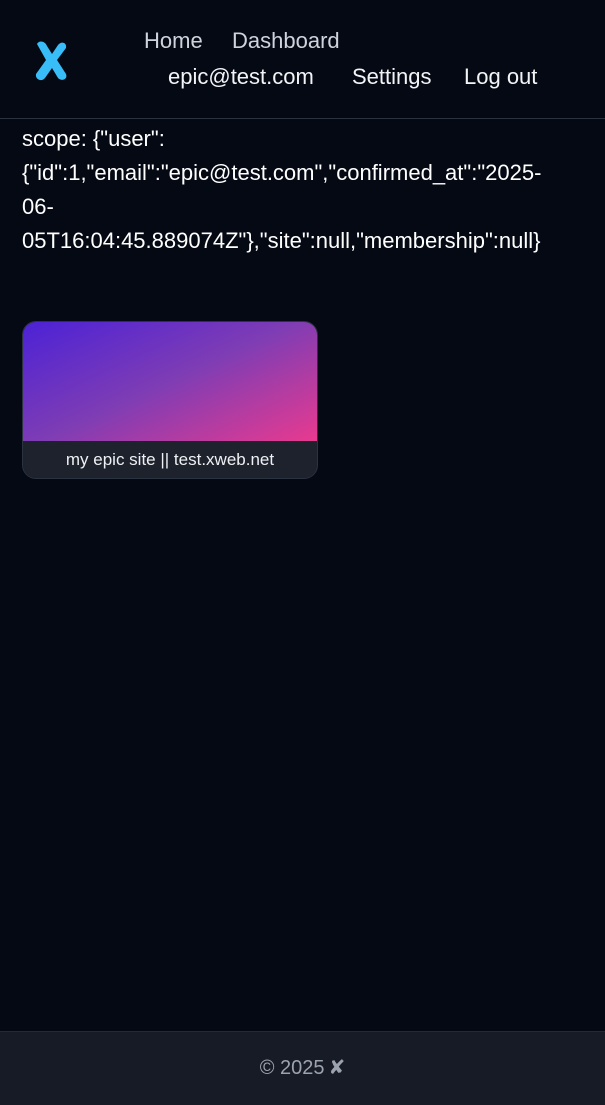 The height and width of the screenshot is (1105, 605). Describe the element at coordinates (241, 76) in the screenshot. I see `user-email: epic@test.com` at that location.